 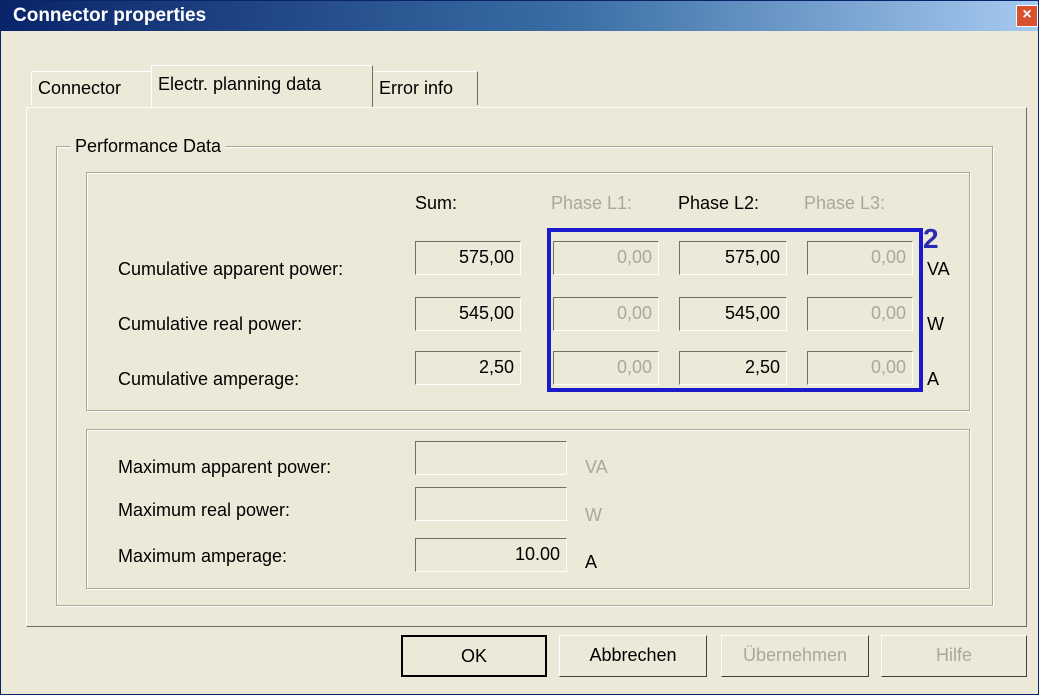 I want to click on column-phase-l2: Phase L2:, so click(x=719, y=203).